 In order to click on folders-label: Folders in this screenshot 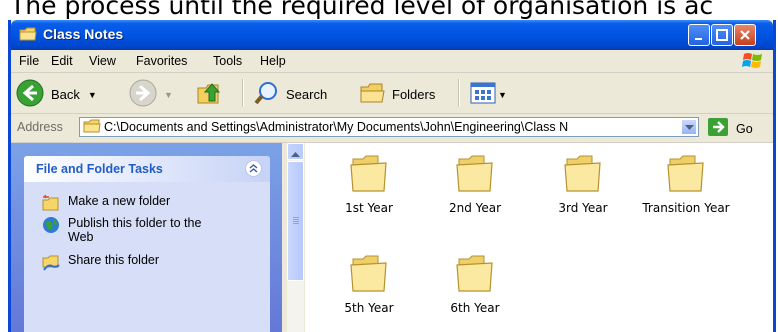, I will do `click(414, 94)`.